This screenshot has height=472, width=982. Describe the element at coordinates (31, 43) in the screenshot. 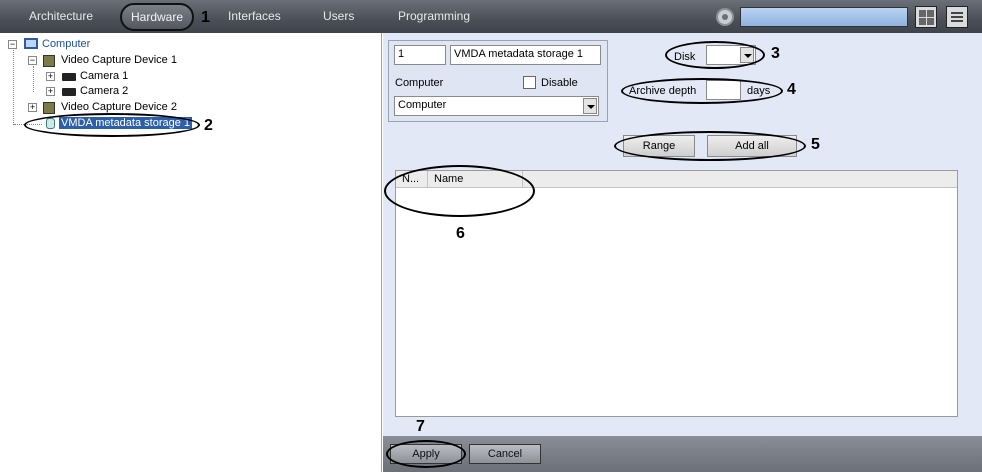

I see `computer-icon` at that location.